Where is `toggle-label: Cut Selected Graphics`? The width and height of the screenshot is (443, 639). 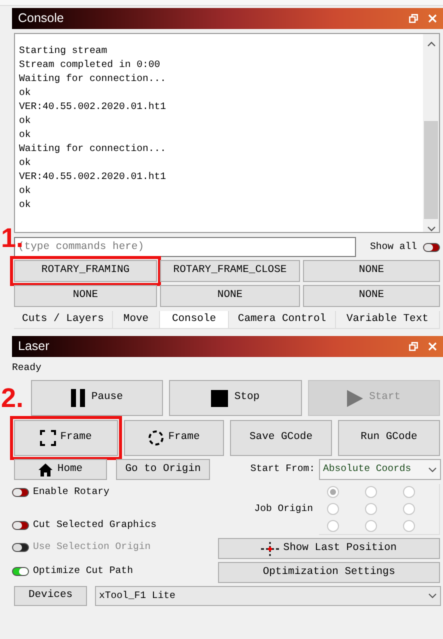
toggle-label: Cut Selected Graphics is located at coordinates (94, 525).